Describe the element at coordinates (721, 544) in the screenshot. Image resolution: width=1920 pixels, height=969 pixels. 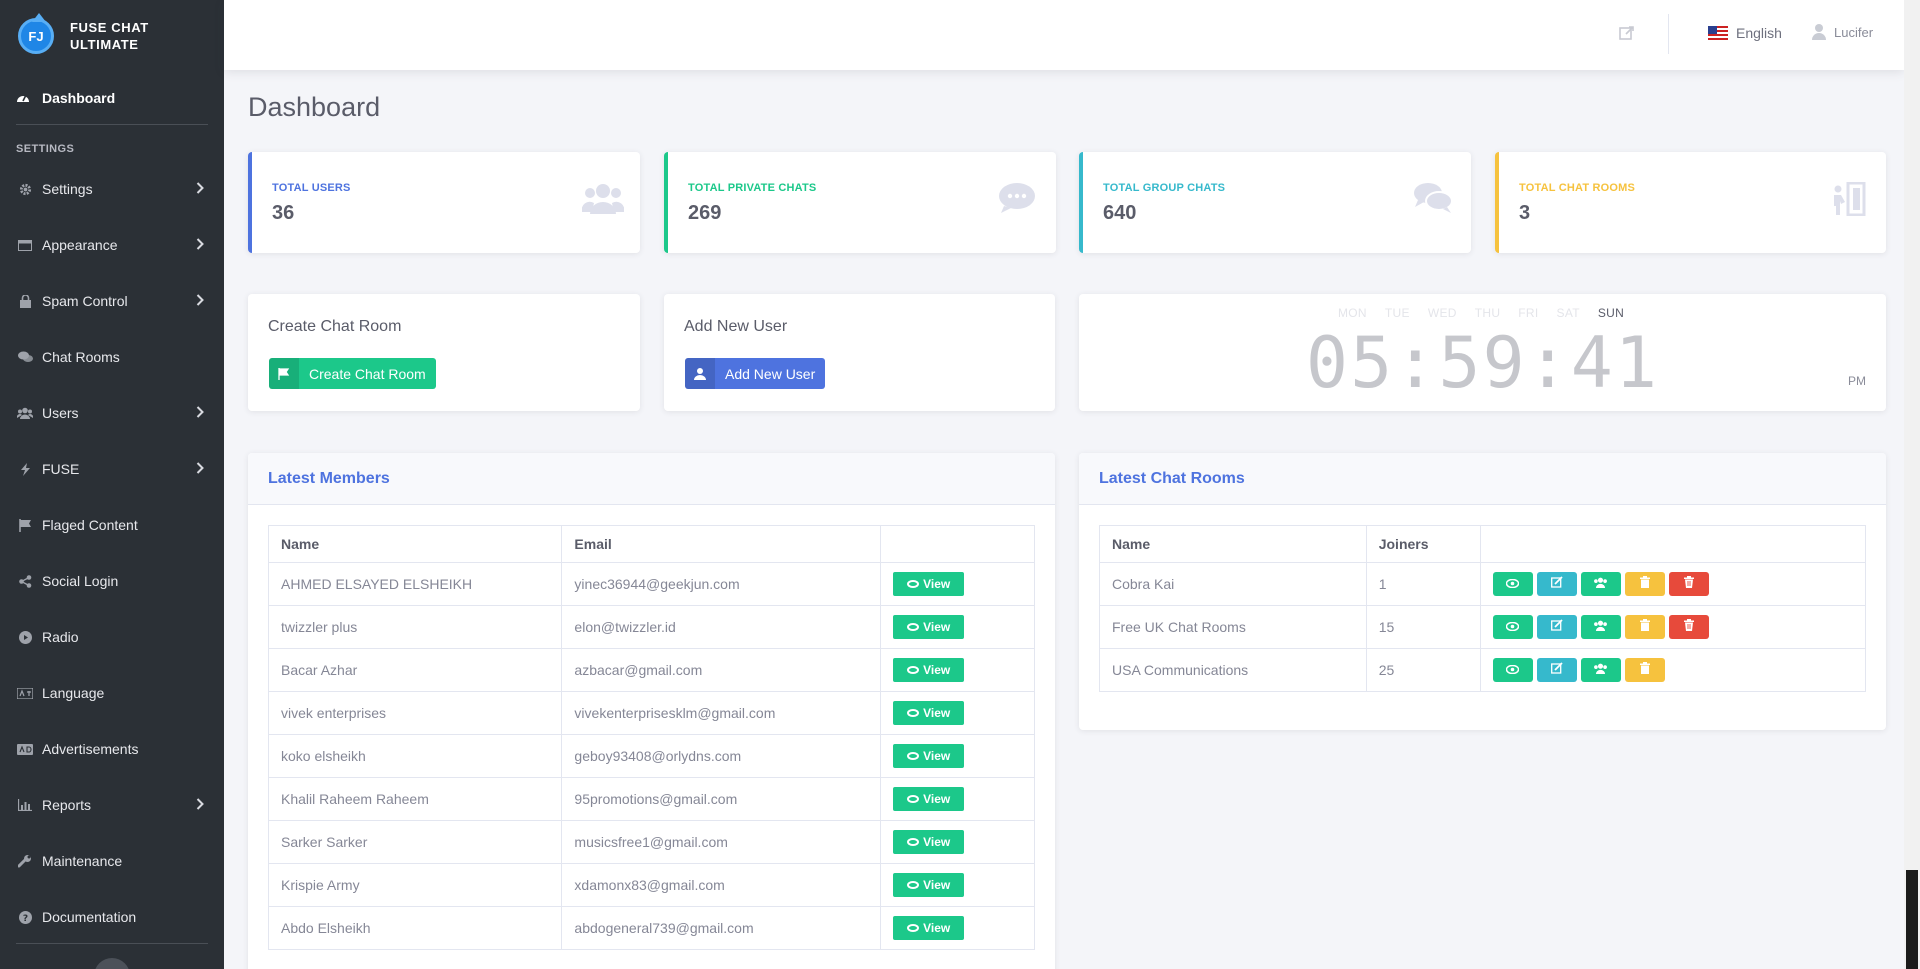
I see `column-header: Email` at that location.